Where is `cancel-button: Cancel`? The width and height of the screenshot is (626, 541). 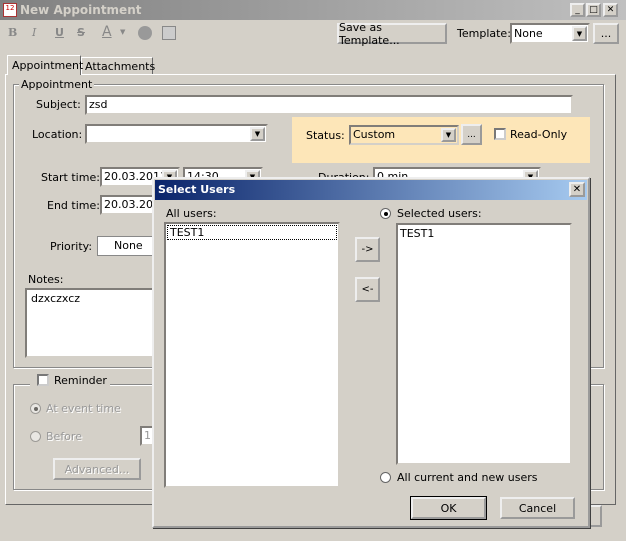 cancel-button: Cancel is located at coordinates (537, 508).